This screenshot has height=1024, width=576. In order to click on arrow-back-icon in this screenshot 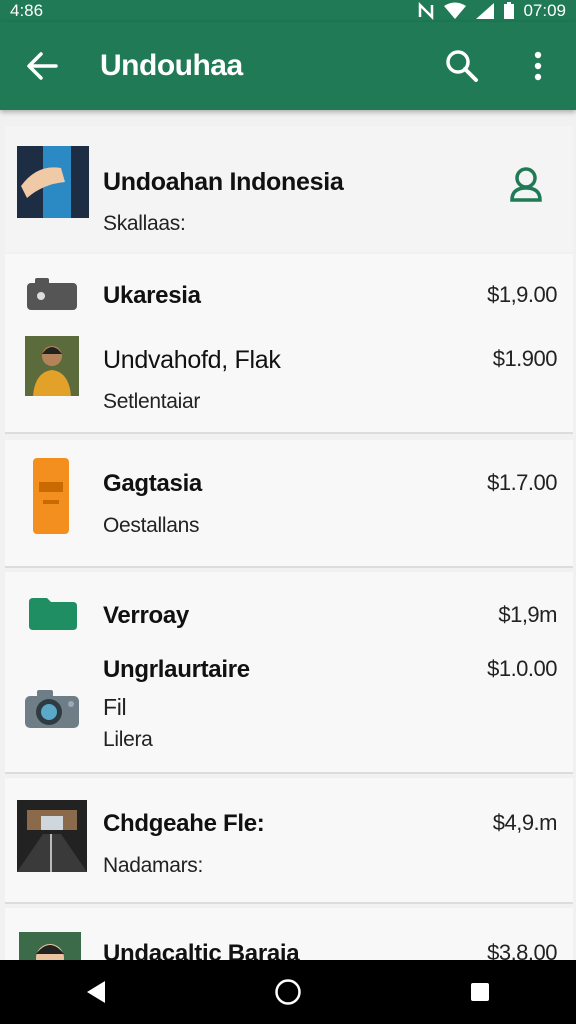, I will do `click(42, 66)`.